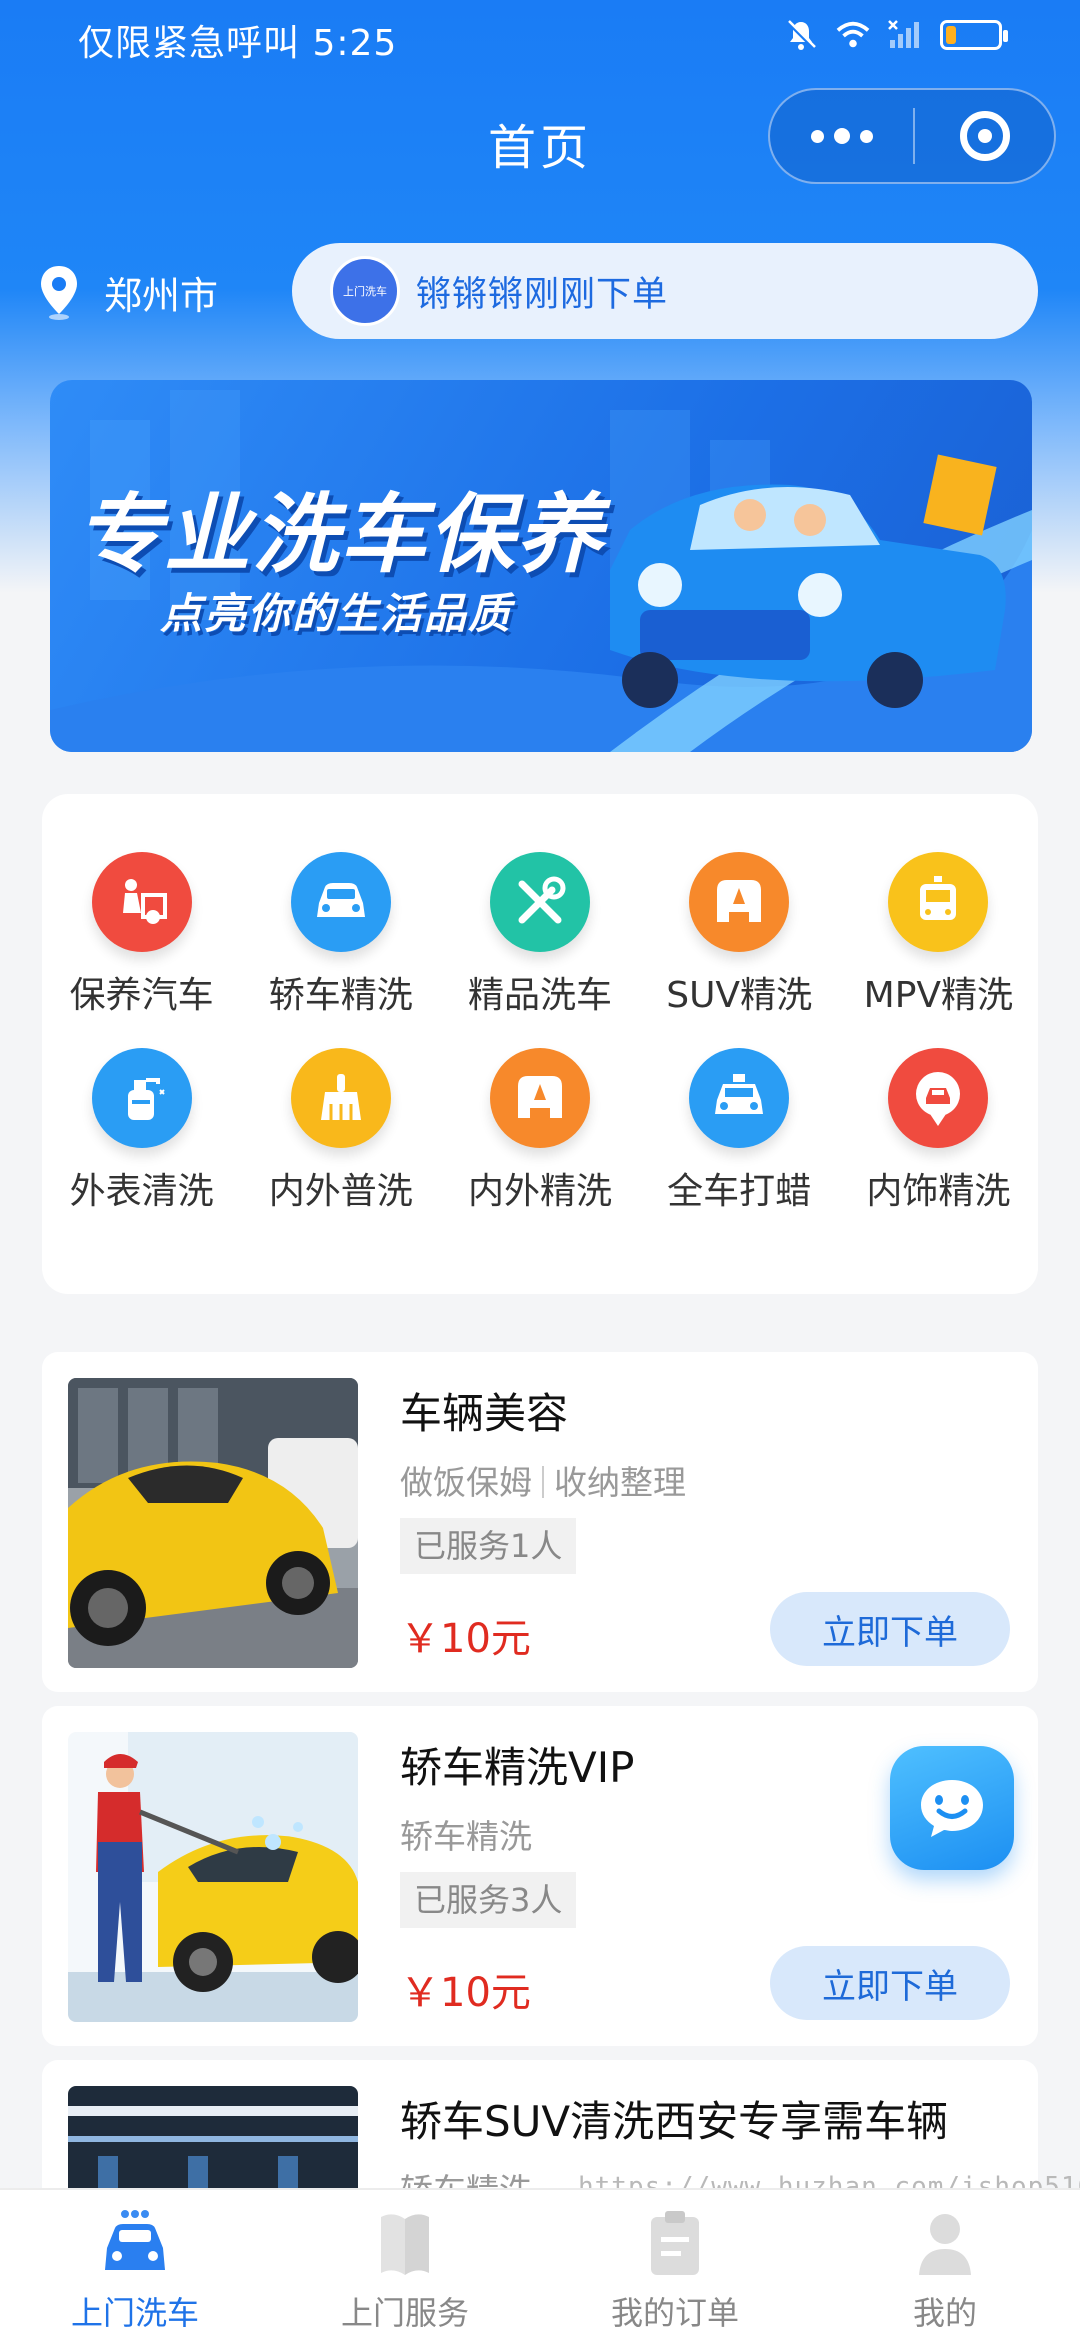  Describe the element at coordinates (134, 2313) in the screenshot. I see `tab-label: 上门洗车` at that location.